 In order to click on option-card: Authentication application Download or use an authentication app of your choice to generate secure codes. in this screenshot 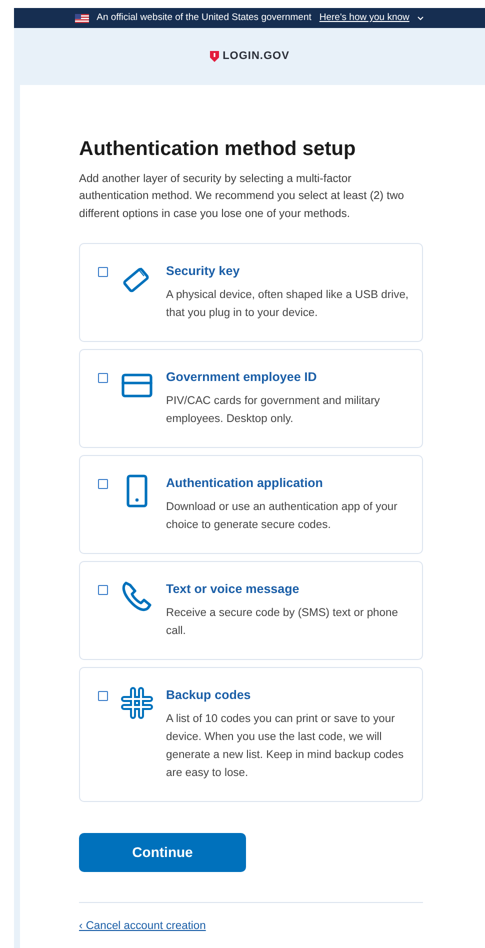, I will do `click(251, 504)`.